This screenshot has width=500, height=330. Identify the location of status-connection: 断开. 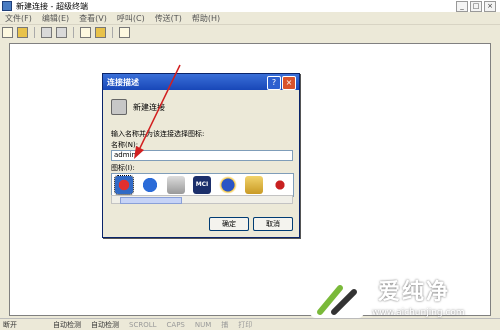
(10, 324).